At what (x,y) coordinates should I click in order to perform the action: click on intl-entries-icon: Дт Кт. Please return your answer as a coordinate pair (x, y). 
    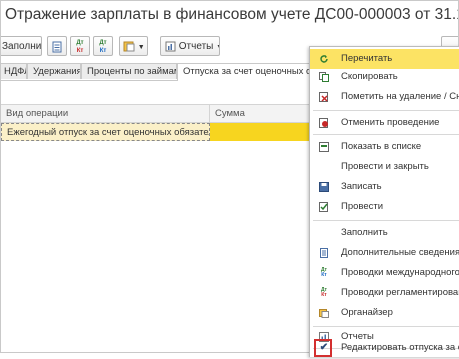
    Looking at the image, I should click on (323, 272).